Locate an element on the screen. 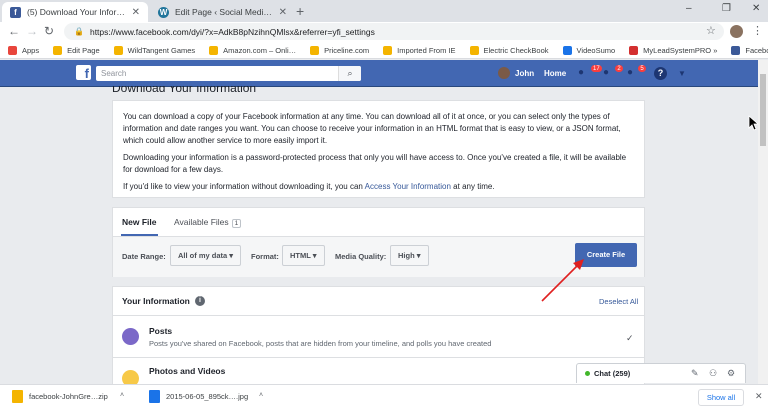 Image resolution: width=768 pixels, height=409 pixels. videosumo-icon is located at coordinates (567, 50).